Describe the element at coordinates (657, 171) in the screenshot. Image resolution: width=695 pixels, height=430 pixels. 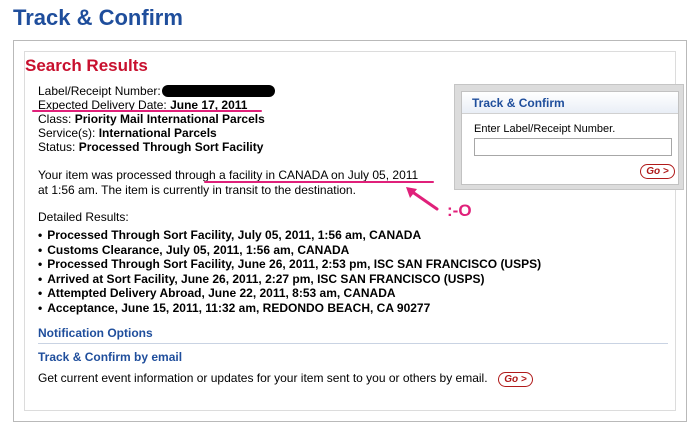
I see `widget-go-button: Go >` at that location.